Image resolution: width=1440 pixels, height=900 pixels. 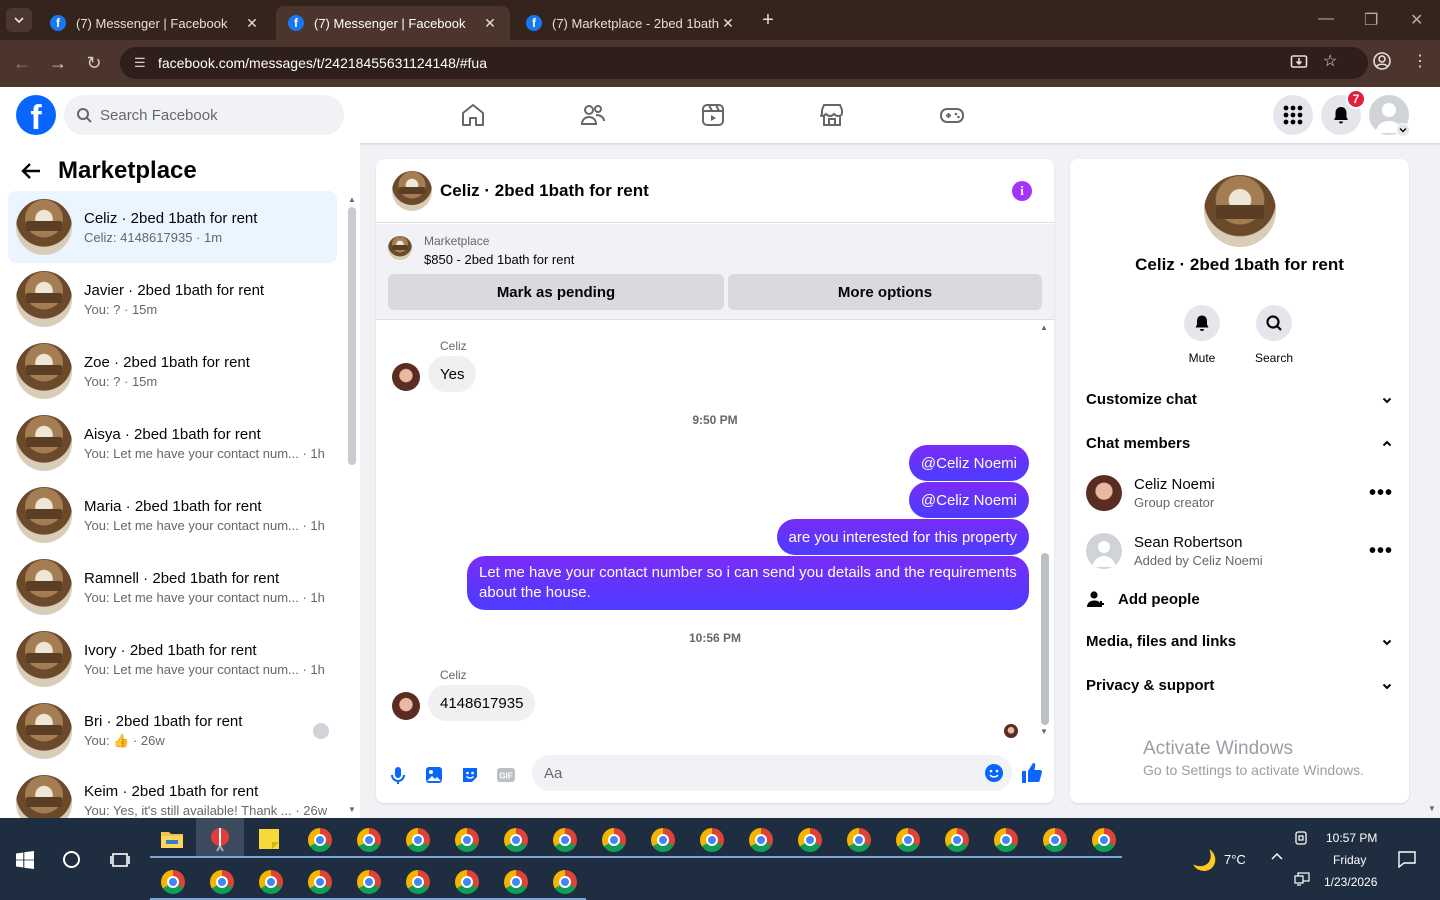 I want to click on browser-tab-1: f (7) Messenger | Facebook ✕, so click(x=155, y=23).